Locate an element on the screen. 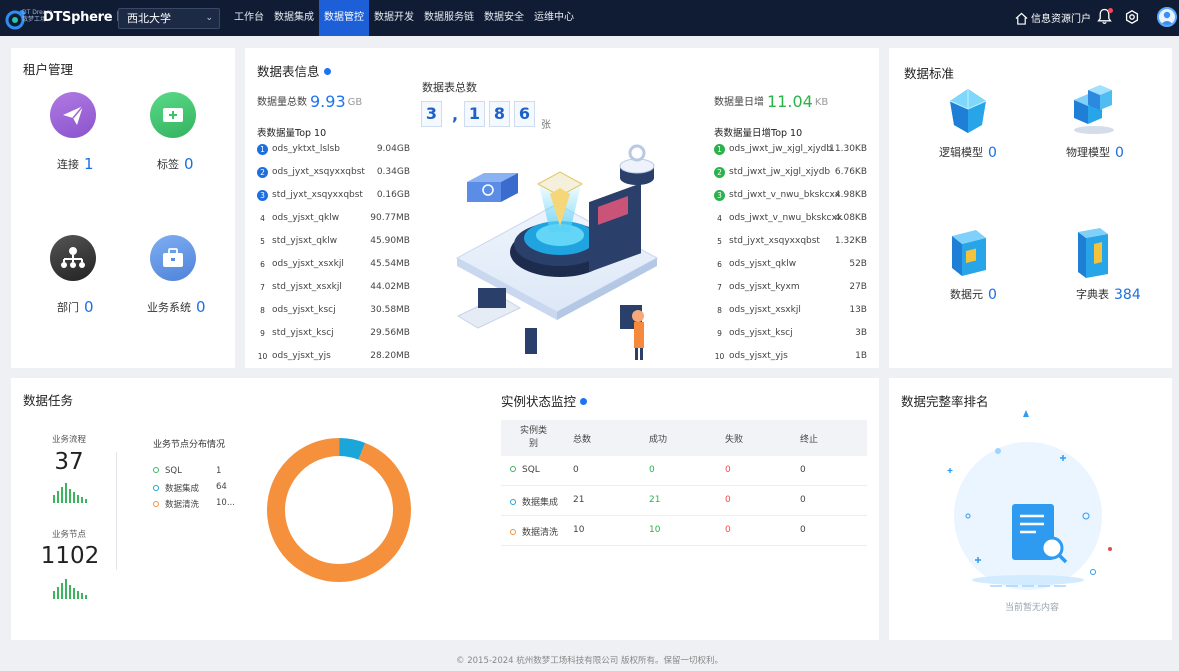  nav-data-integration: 数据集成 is located at coordinates (294, 18).